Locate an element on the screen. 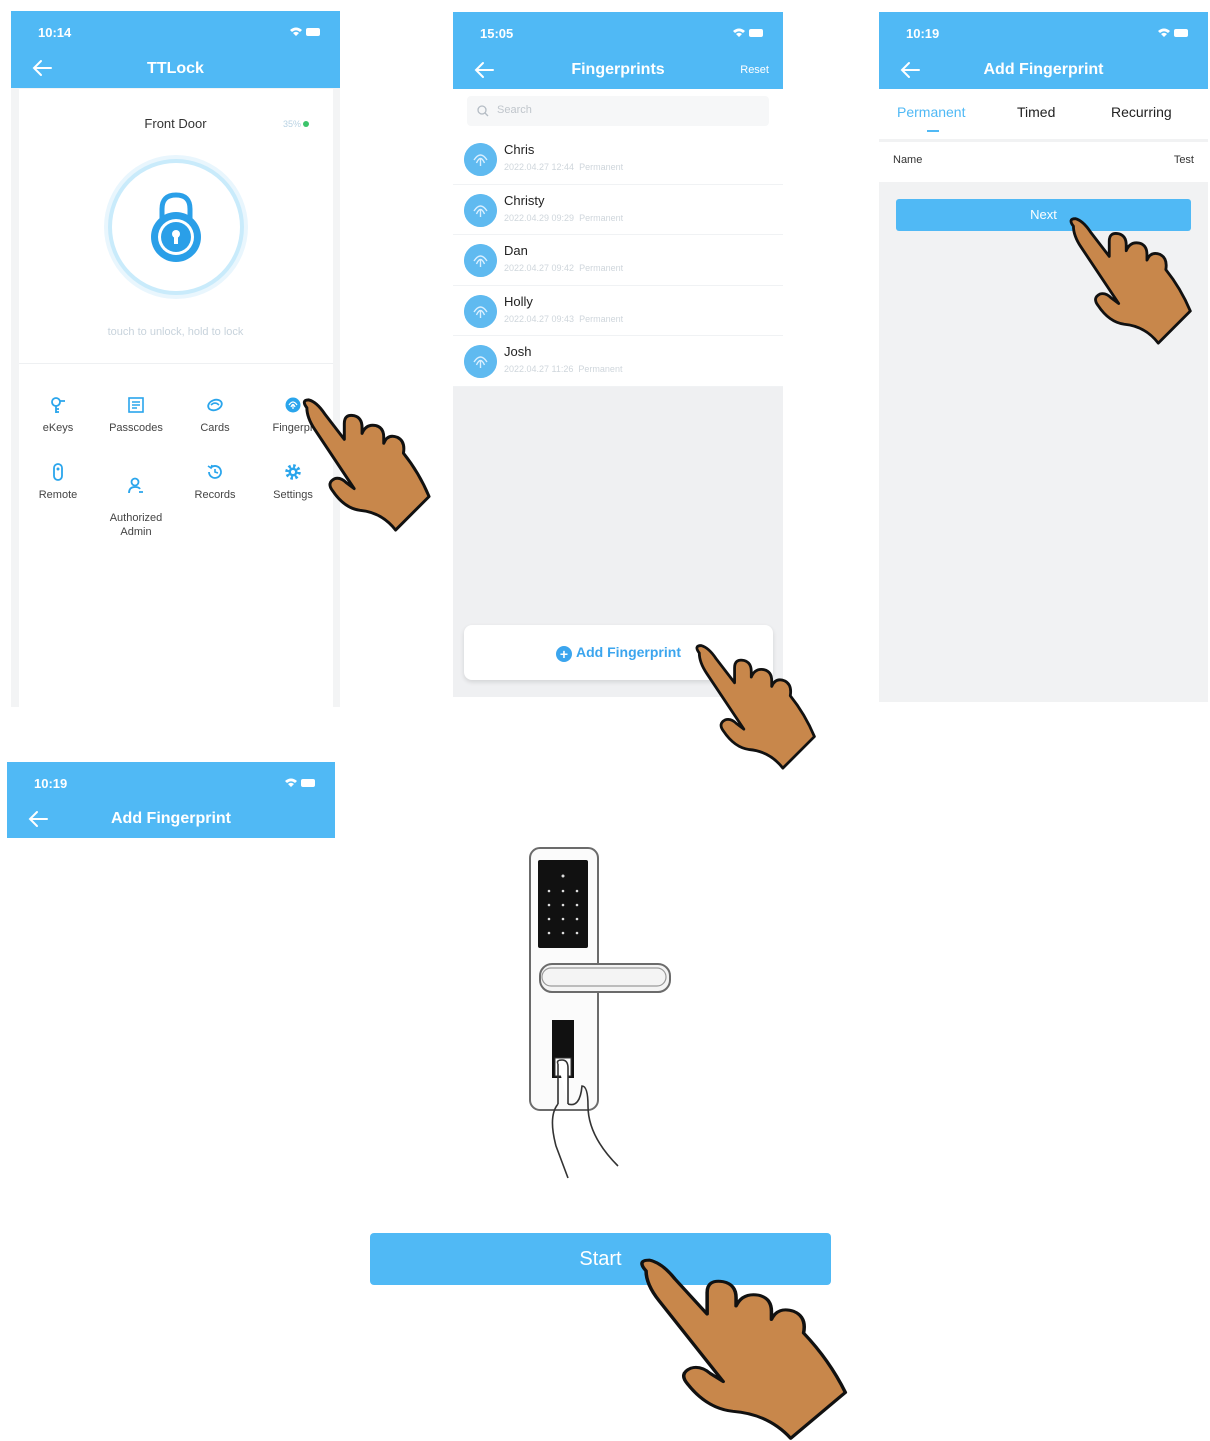 The height and width of the screenshot is (1441, 1210). fingerprint-meta: 2022.04.27 12:44 Permanent is located at coordinates (564, 167).